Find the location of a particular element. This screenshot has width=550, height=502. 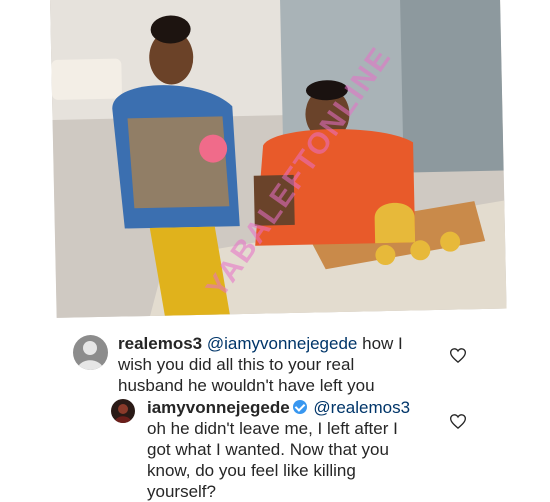

comment-line: got what I wanted. Now that you is located at coordinates (268, 449).